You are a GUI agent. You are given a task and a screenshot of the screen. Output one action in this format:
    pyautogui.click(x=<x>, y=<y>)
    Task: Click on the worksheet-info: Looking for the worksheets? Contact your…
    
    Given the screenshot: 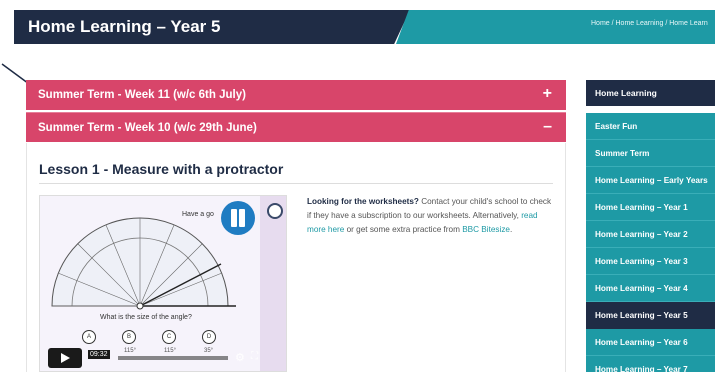 What is the action you would take?
    pyautogui.click(x=429, y=216)
    